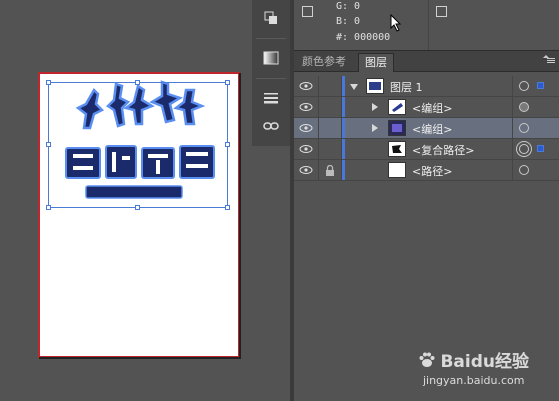  What do you see at coordinates (549, 60) in the screenshot?
I see `panel-menu-icon` at bounding box center [549, 60].